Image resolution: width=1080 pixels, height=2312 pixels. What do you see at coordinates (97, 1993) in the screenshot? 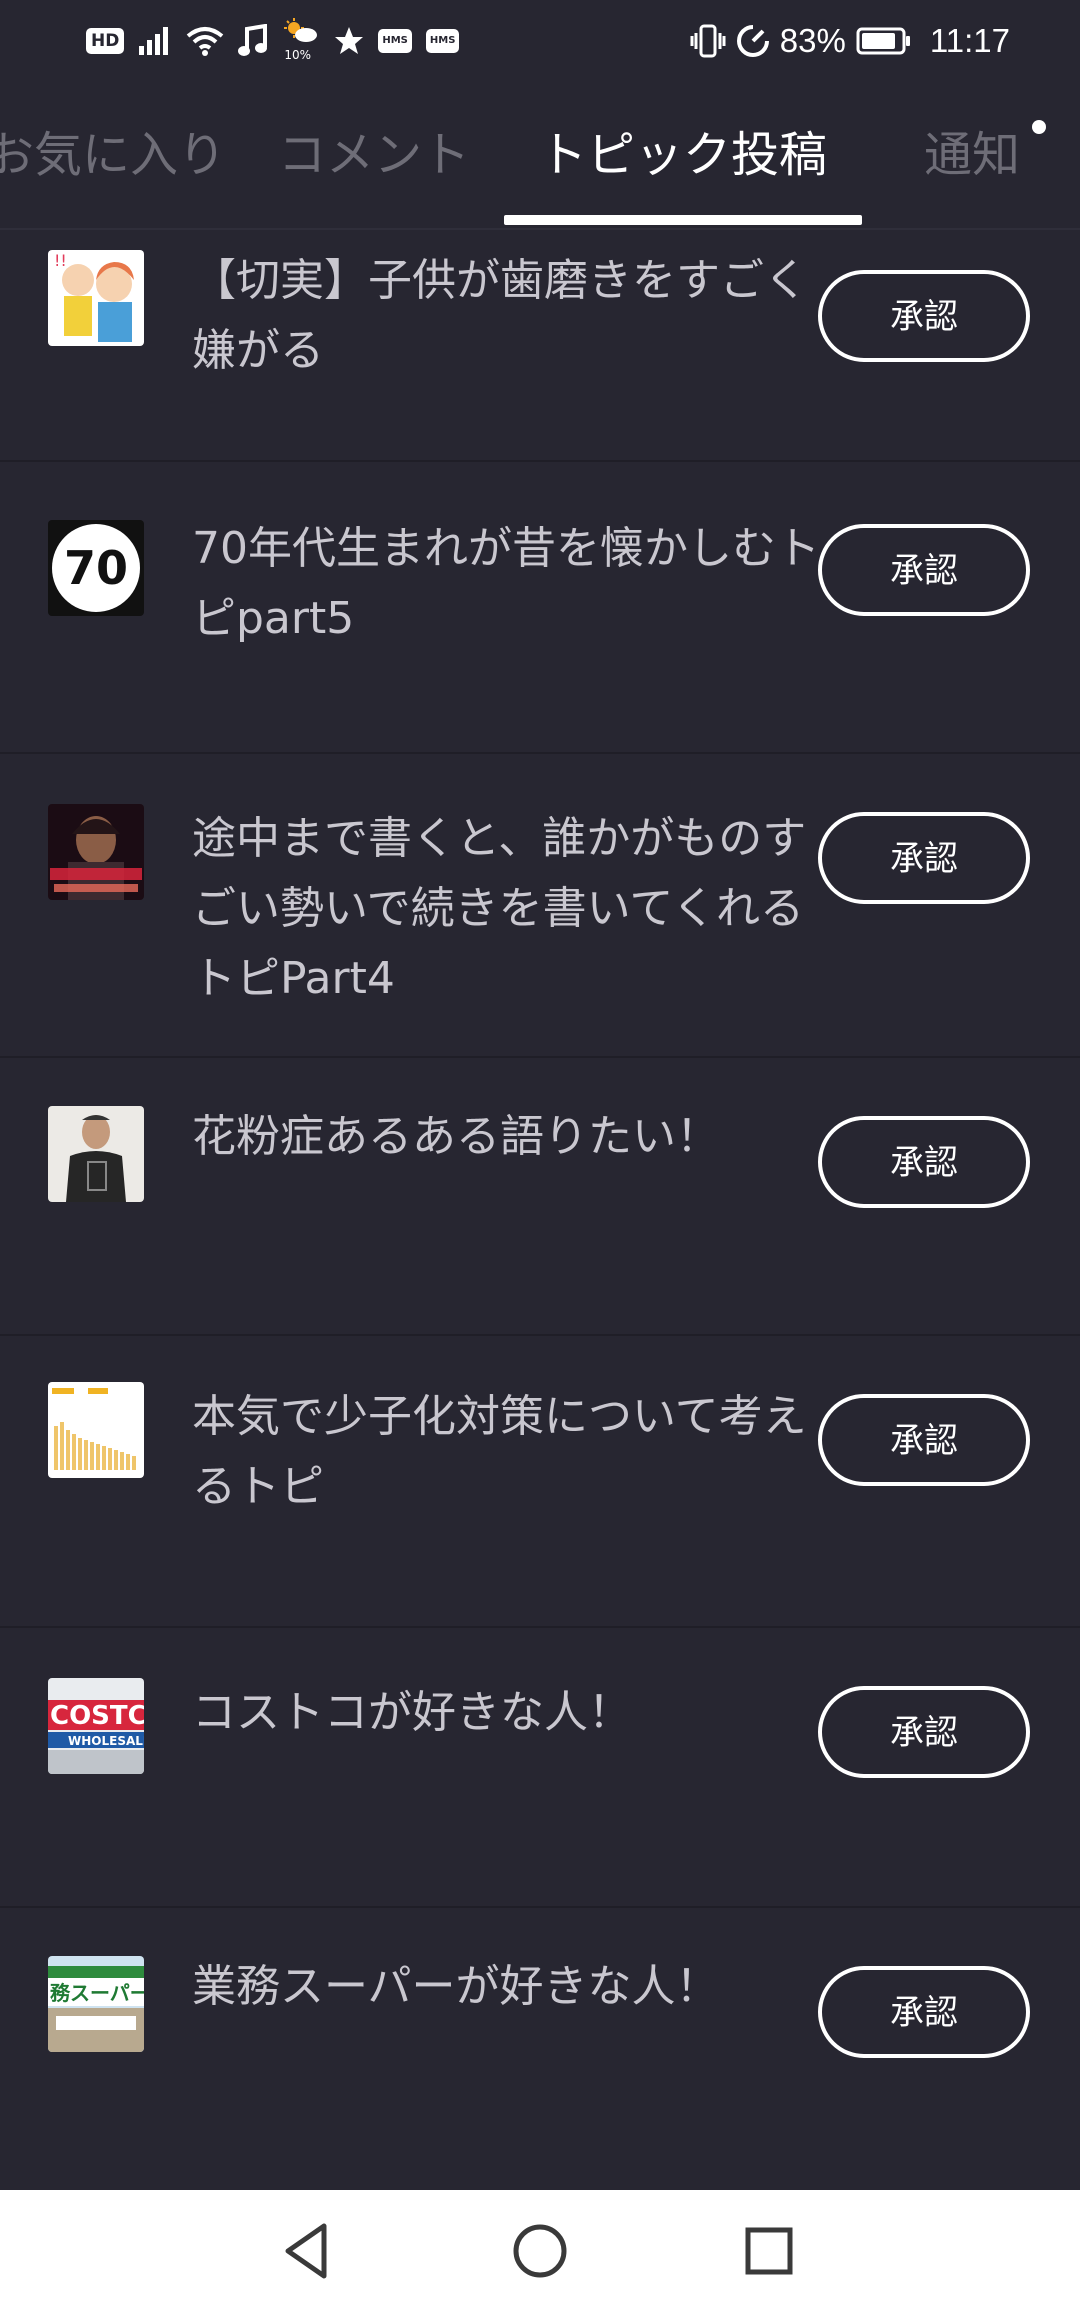
I see `thumb-store-text: 務スーパー` at bounding box center [97, 1993].